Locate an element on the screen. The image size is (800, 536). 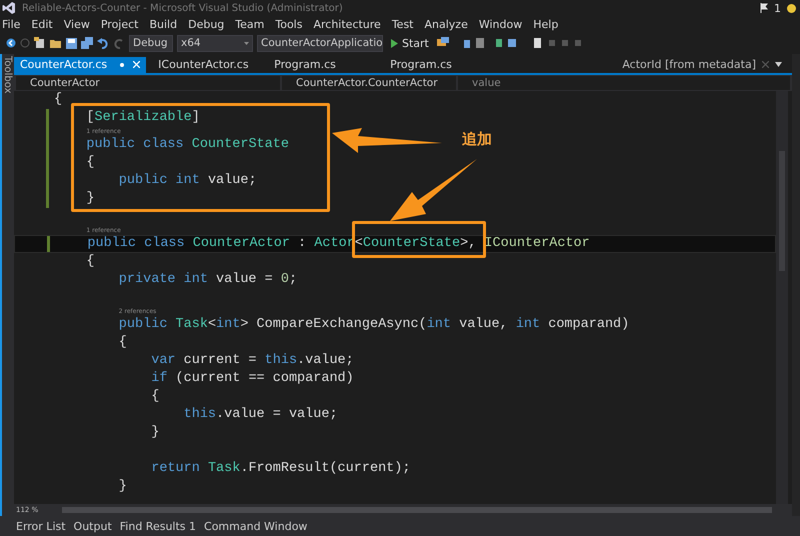
code-line: public int value; is located at coordinates (187, 181).